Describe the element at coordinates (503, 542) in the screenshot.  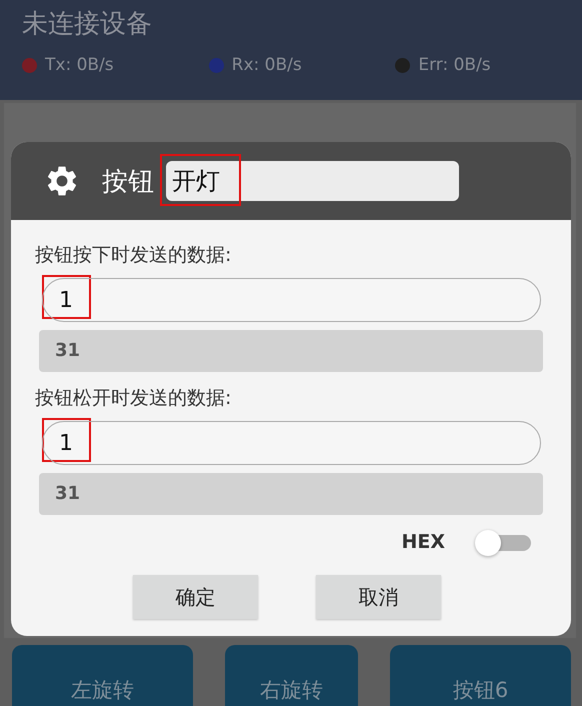
I see `hex-toggle` at that location.